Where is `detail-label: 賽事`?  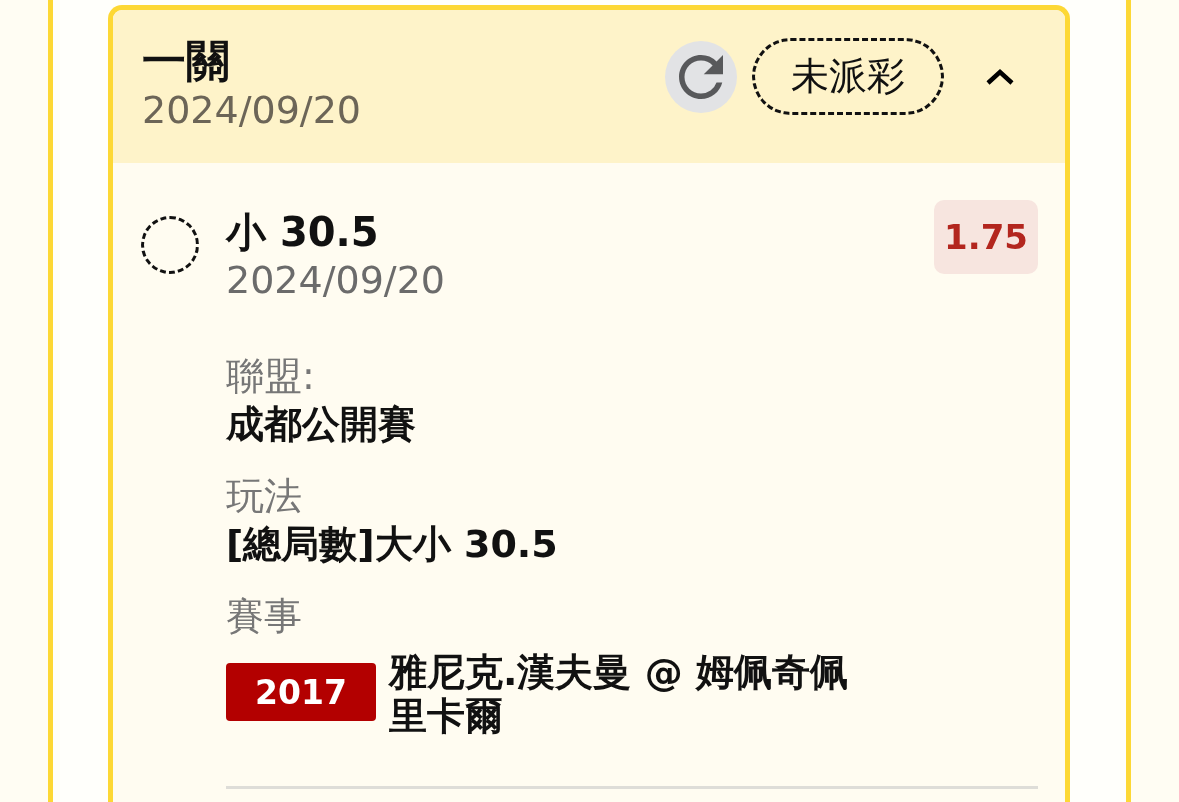 detail-label: 賽事 is located at coordinates (264, 616).